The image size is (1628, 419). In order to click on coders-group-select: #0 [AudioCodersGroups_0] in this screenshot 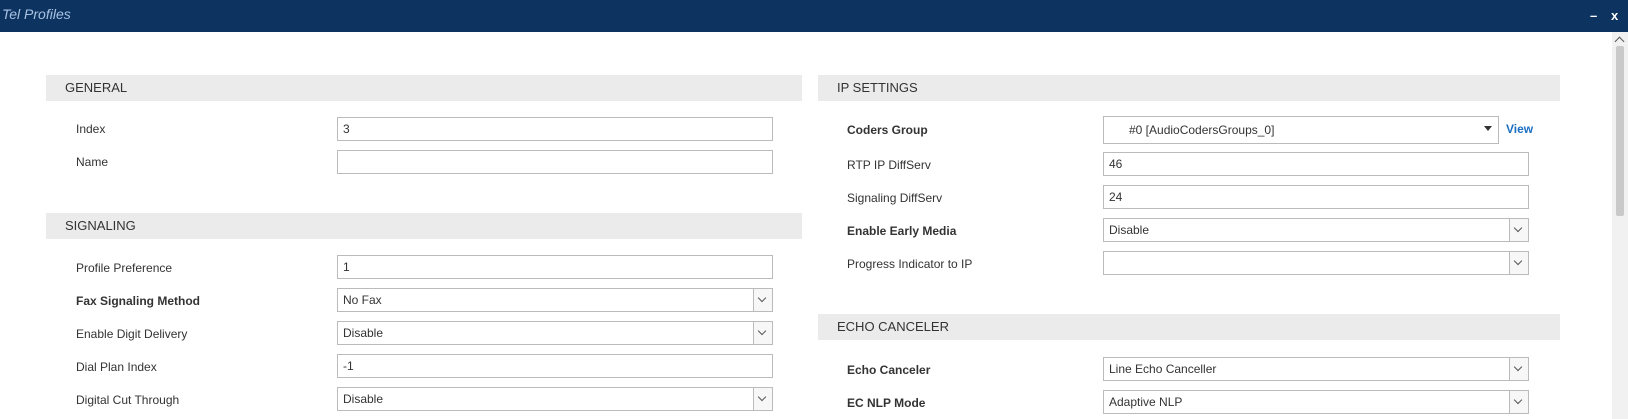, I will do `click(1301, 130)`.